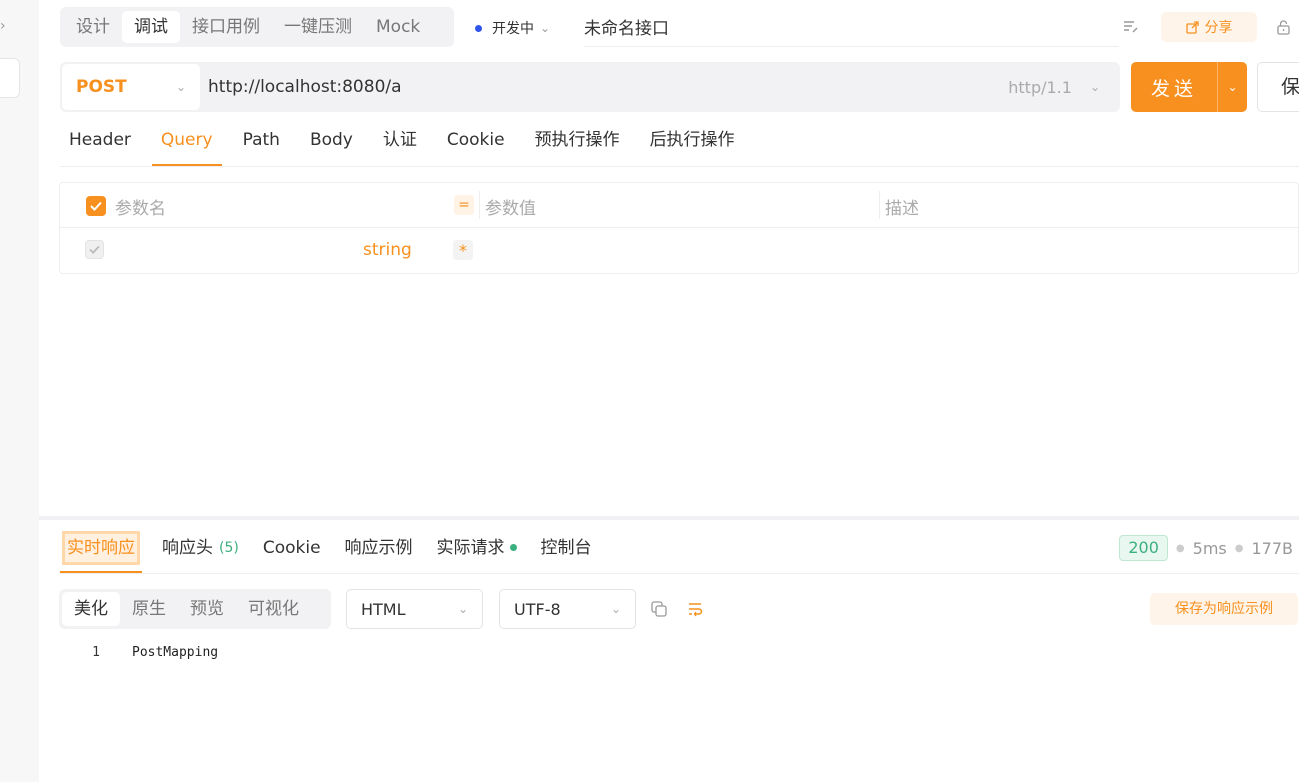 The image size is (1299, 782). I want to click on tab-response-headers-label: 响应头, so click(187, 547).